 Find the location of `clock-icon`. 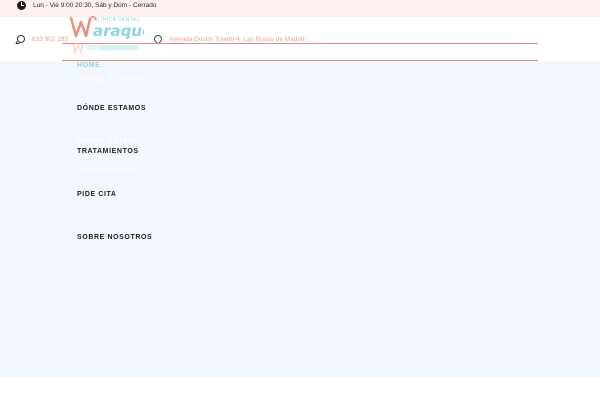

clock-icon is located at coordinates (21, 5).